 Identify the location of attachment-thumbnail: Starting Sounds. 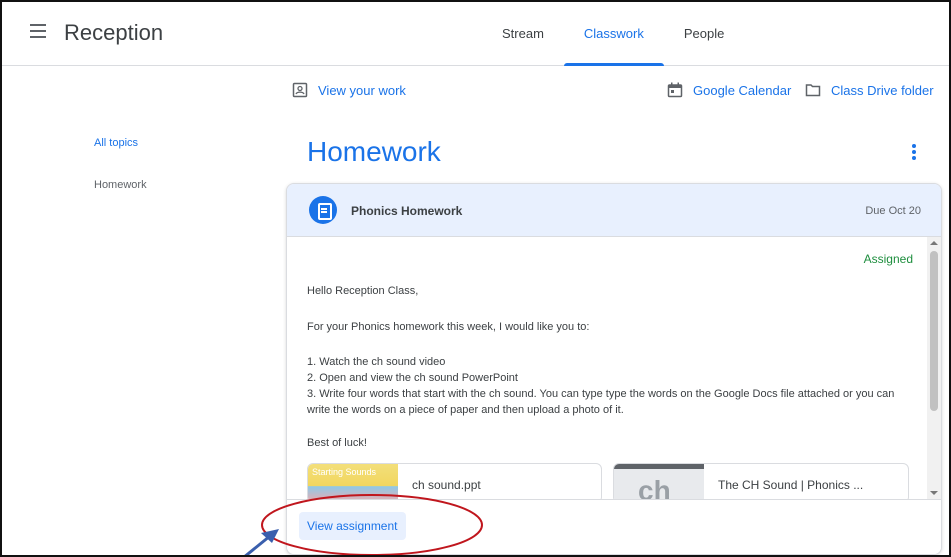
(353, 481).